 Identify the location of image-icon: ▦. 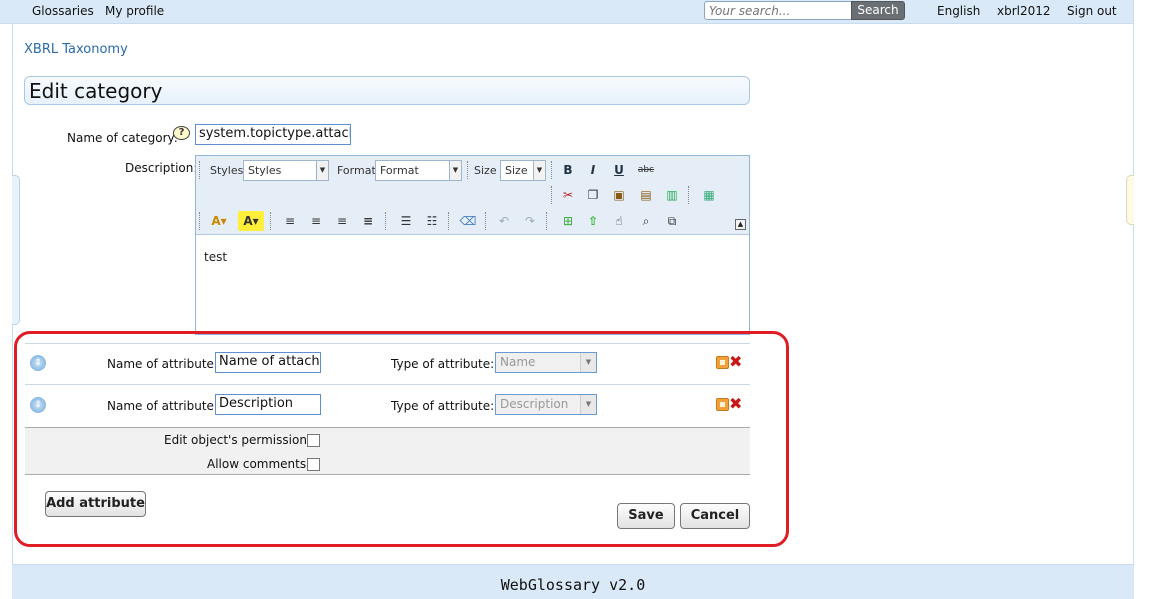
(709, 195).